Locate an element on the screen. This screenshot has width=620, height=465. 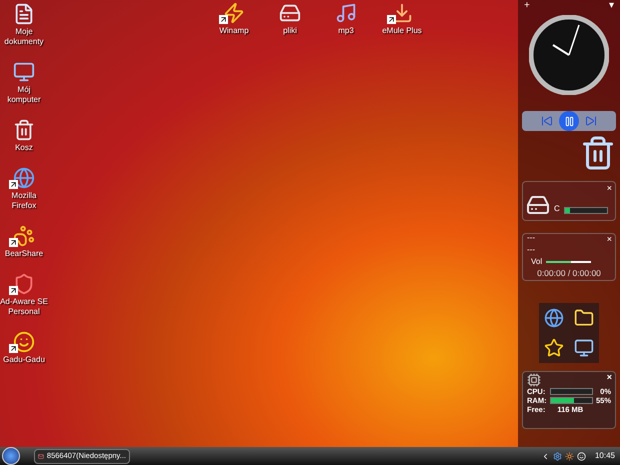
mail-icon is located at coordinates (41, 456).